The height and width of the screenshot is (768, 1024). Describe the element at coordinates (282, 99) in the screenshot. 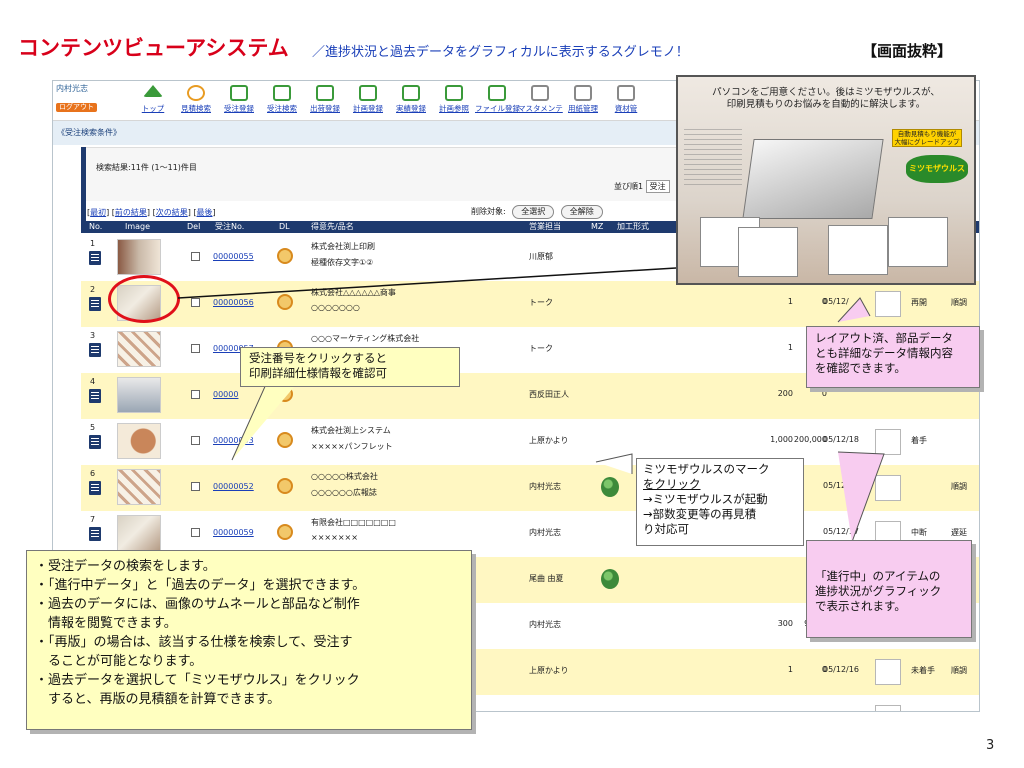

I see `toolbar-item: 受注検索` at that location.